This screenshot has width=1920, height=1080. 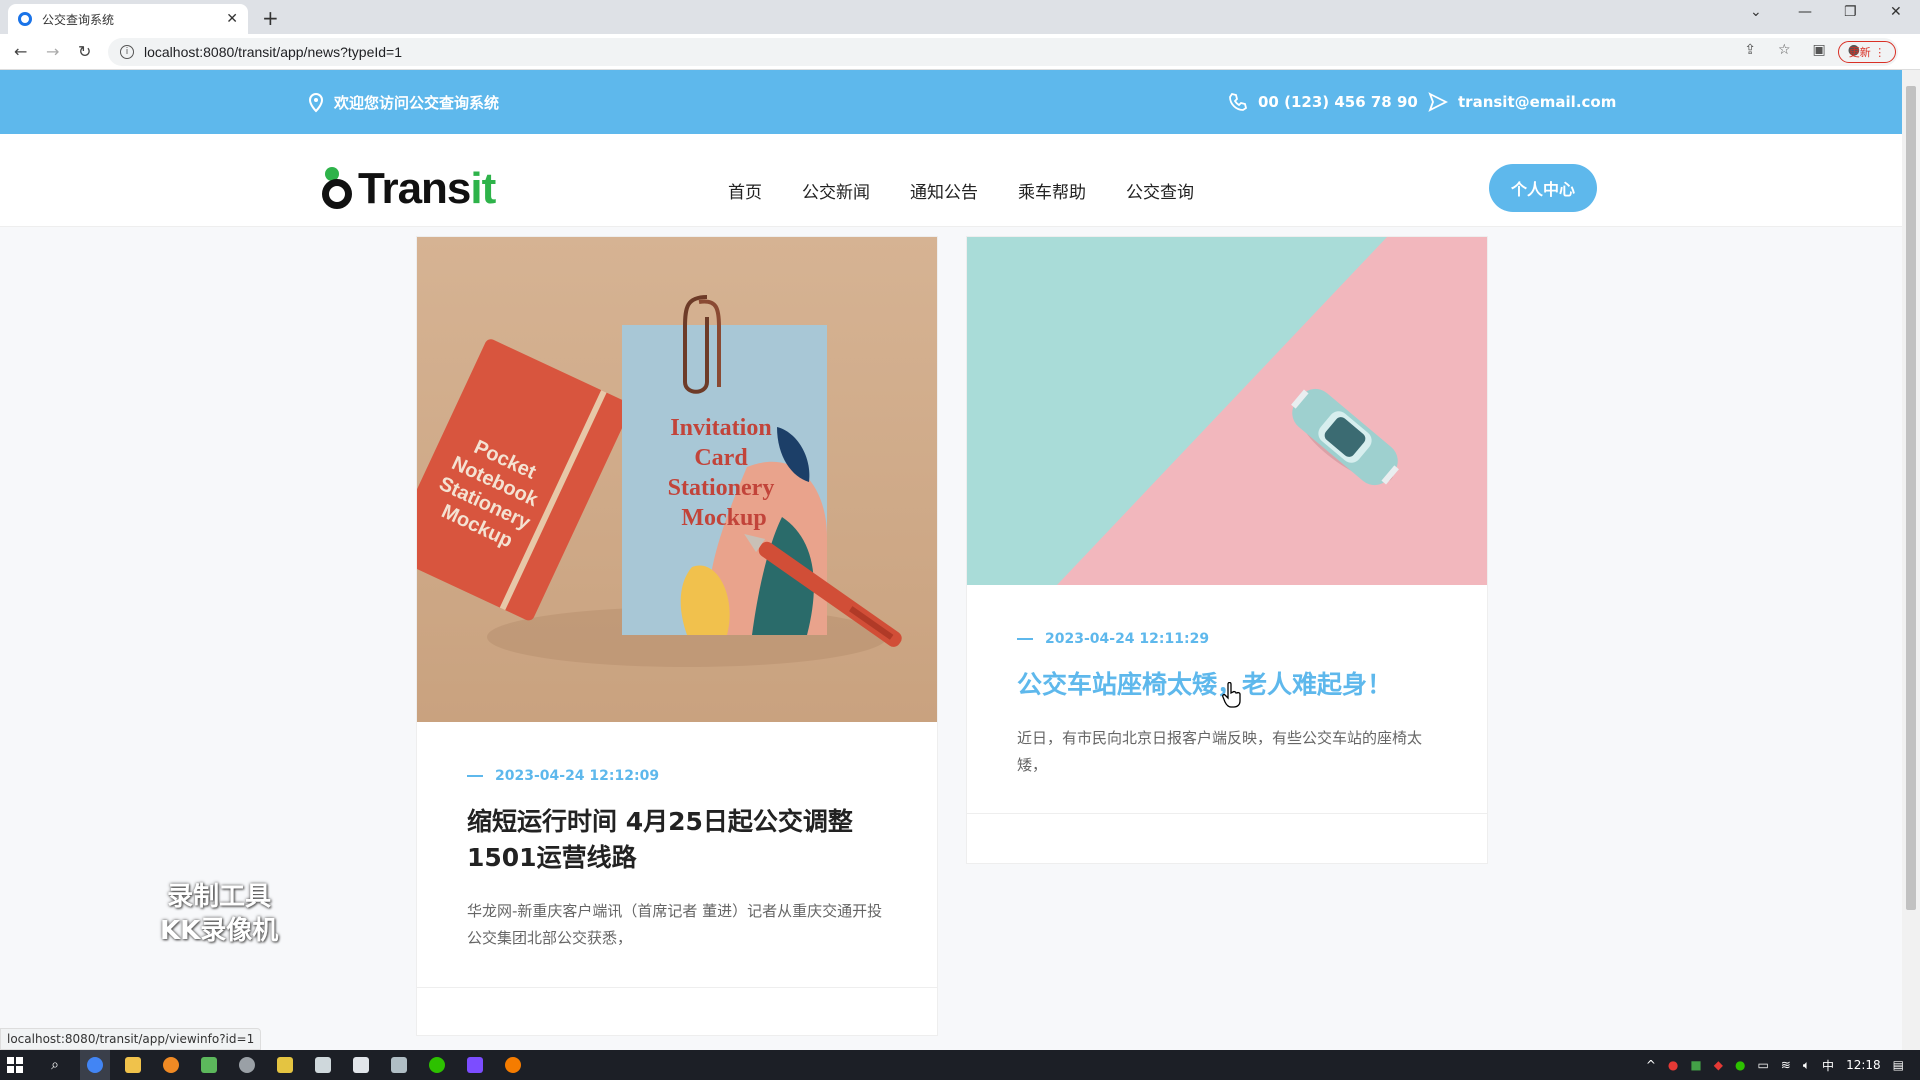 I want to click on notifications-icon: ▤, so click(x=1898, y=1065).